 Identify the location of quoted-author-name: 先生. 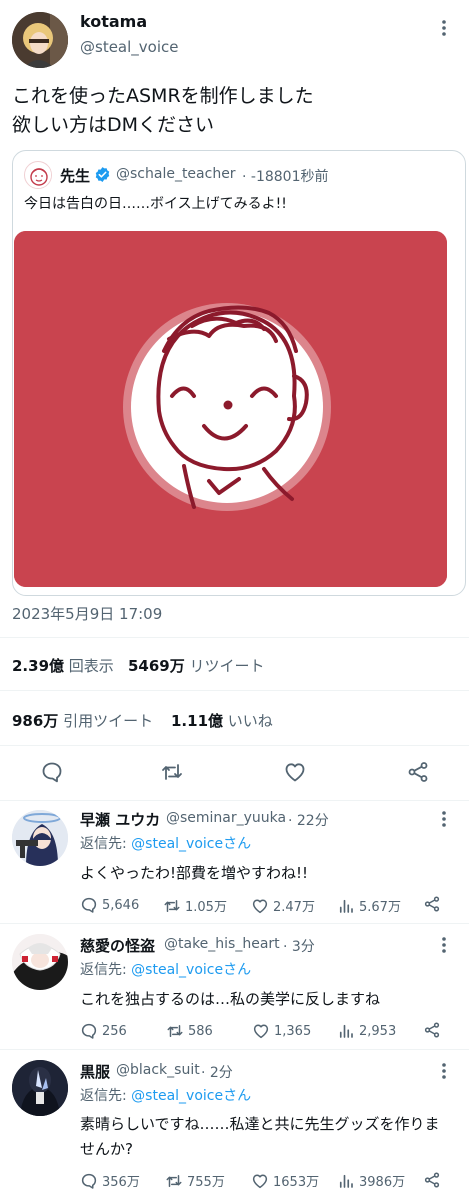
(75, 175).